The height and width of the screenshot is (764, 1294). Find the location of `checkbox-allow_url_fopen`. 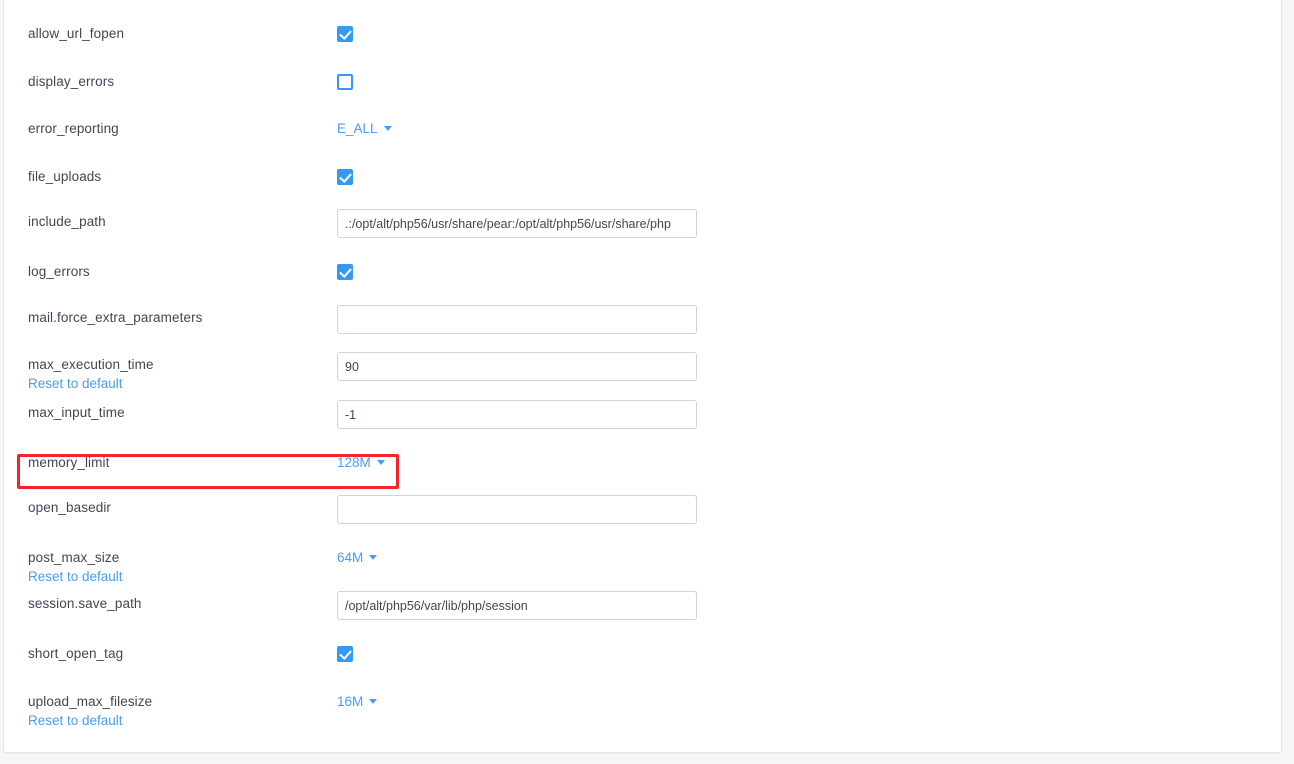

checkbox-allow_url_fopen is located at coordinates (345, 33).